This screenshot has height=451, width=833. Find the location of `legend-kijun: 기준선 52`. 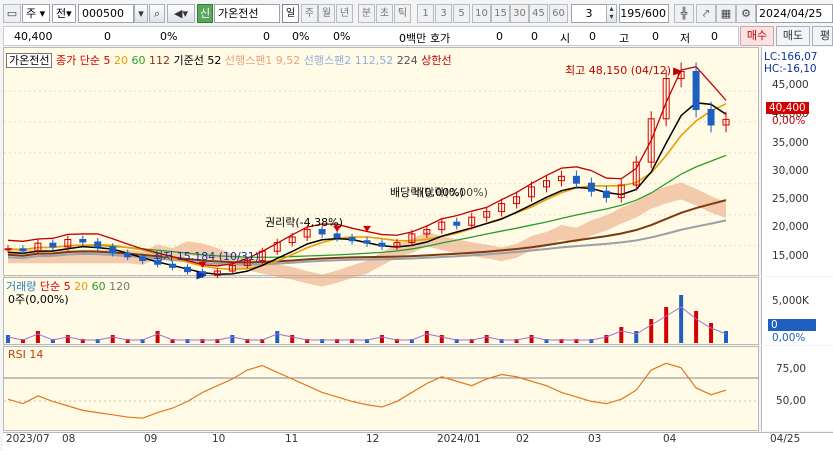

legend-kijun: 기준선 52 is located at coordinates (197, 60).